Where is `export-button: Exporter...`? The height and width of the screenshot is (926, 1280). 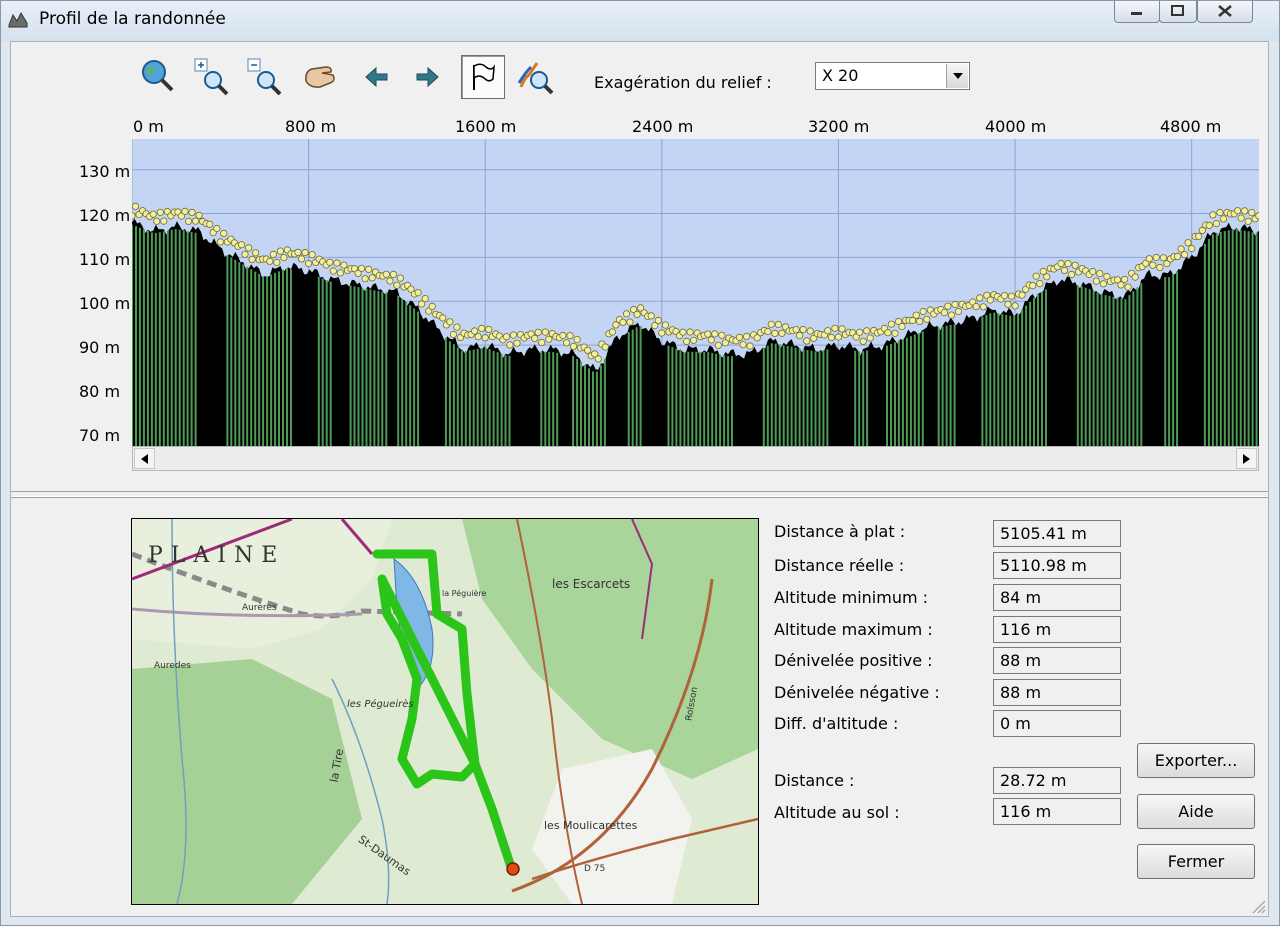 export-button: Exporter... is located at coordinates (1196, 760).